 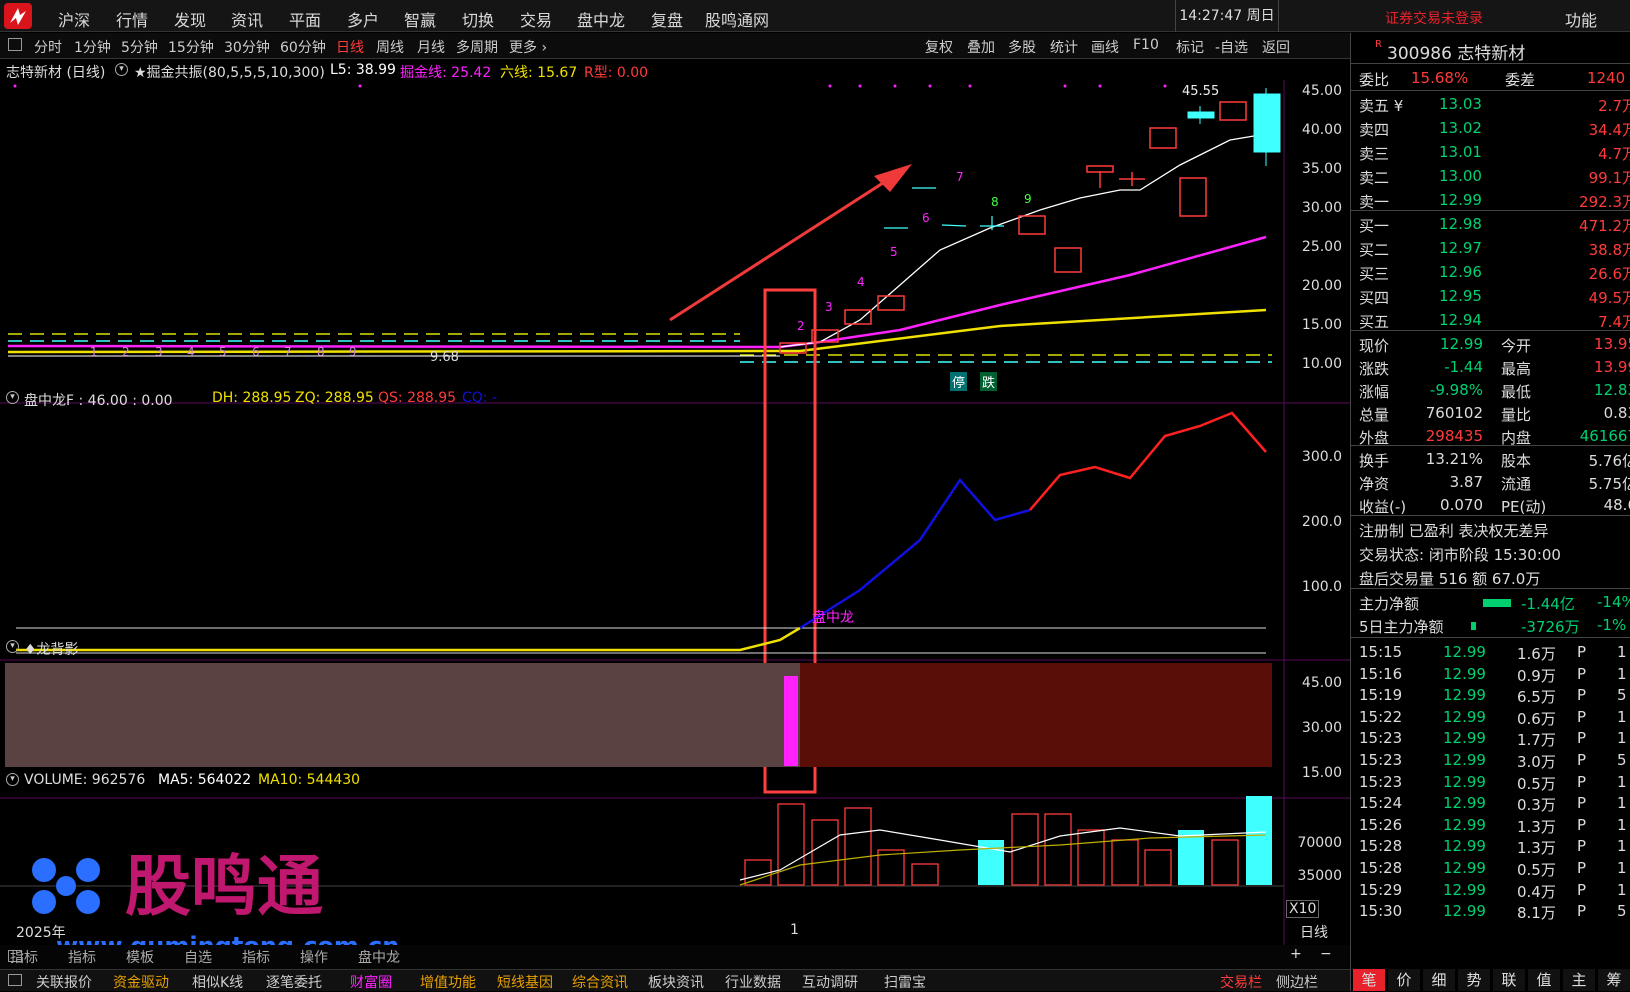 I want to click on period-tab-9: 多周期, so click(x=477, y=47).